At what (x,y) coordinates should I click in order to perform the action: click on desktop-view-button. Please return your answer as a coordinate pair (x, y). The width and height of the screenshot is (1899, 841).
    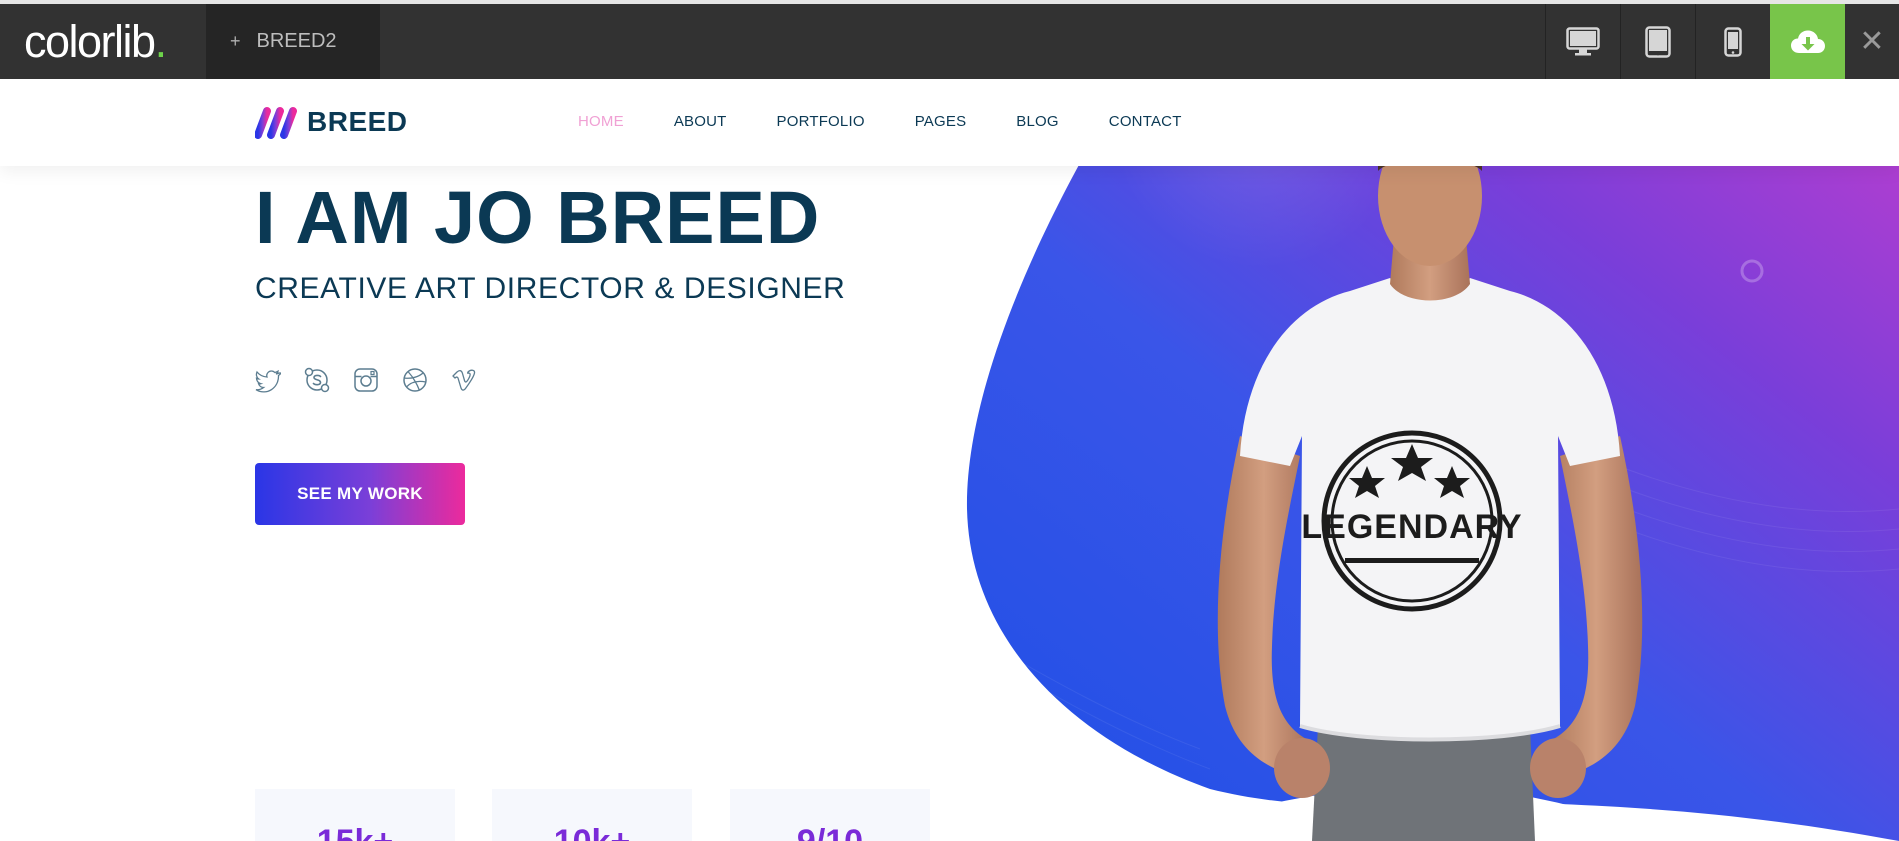
    Looking at the image, I should click on (1582, 41).